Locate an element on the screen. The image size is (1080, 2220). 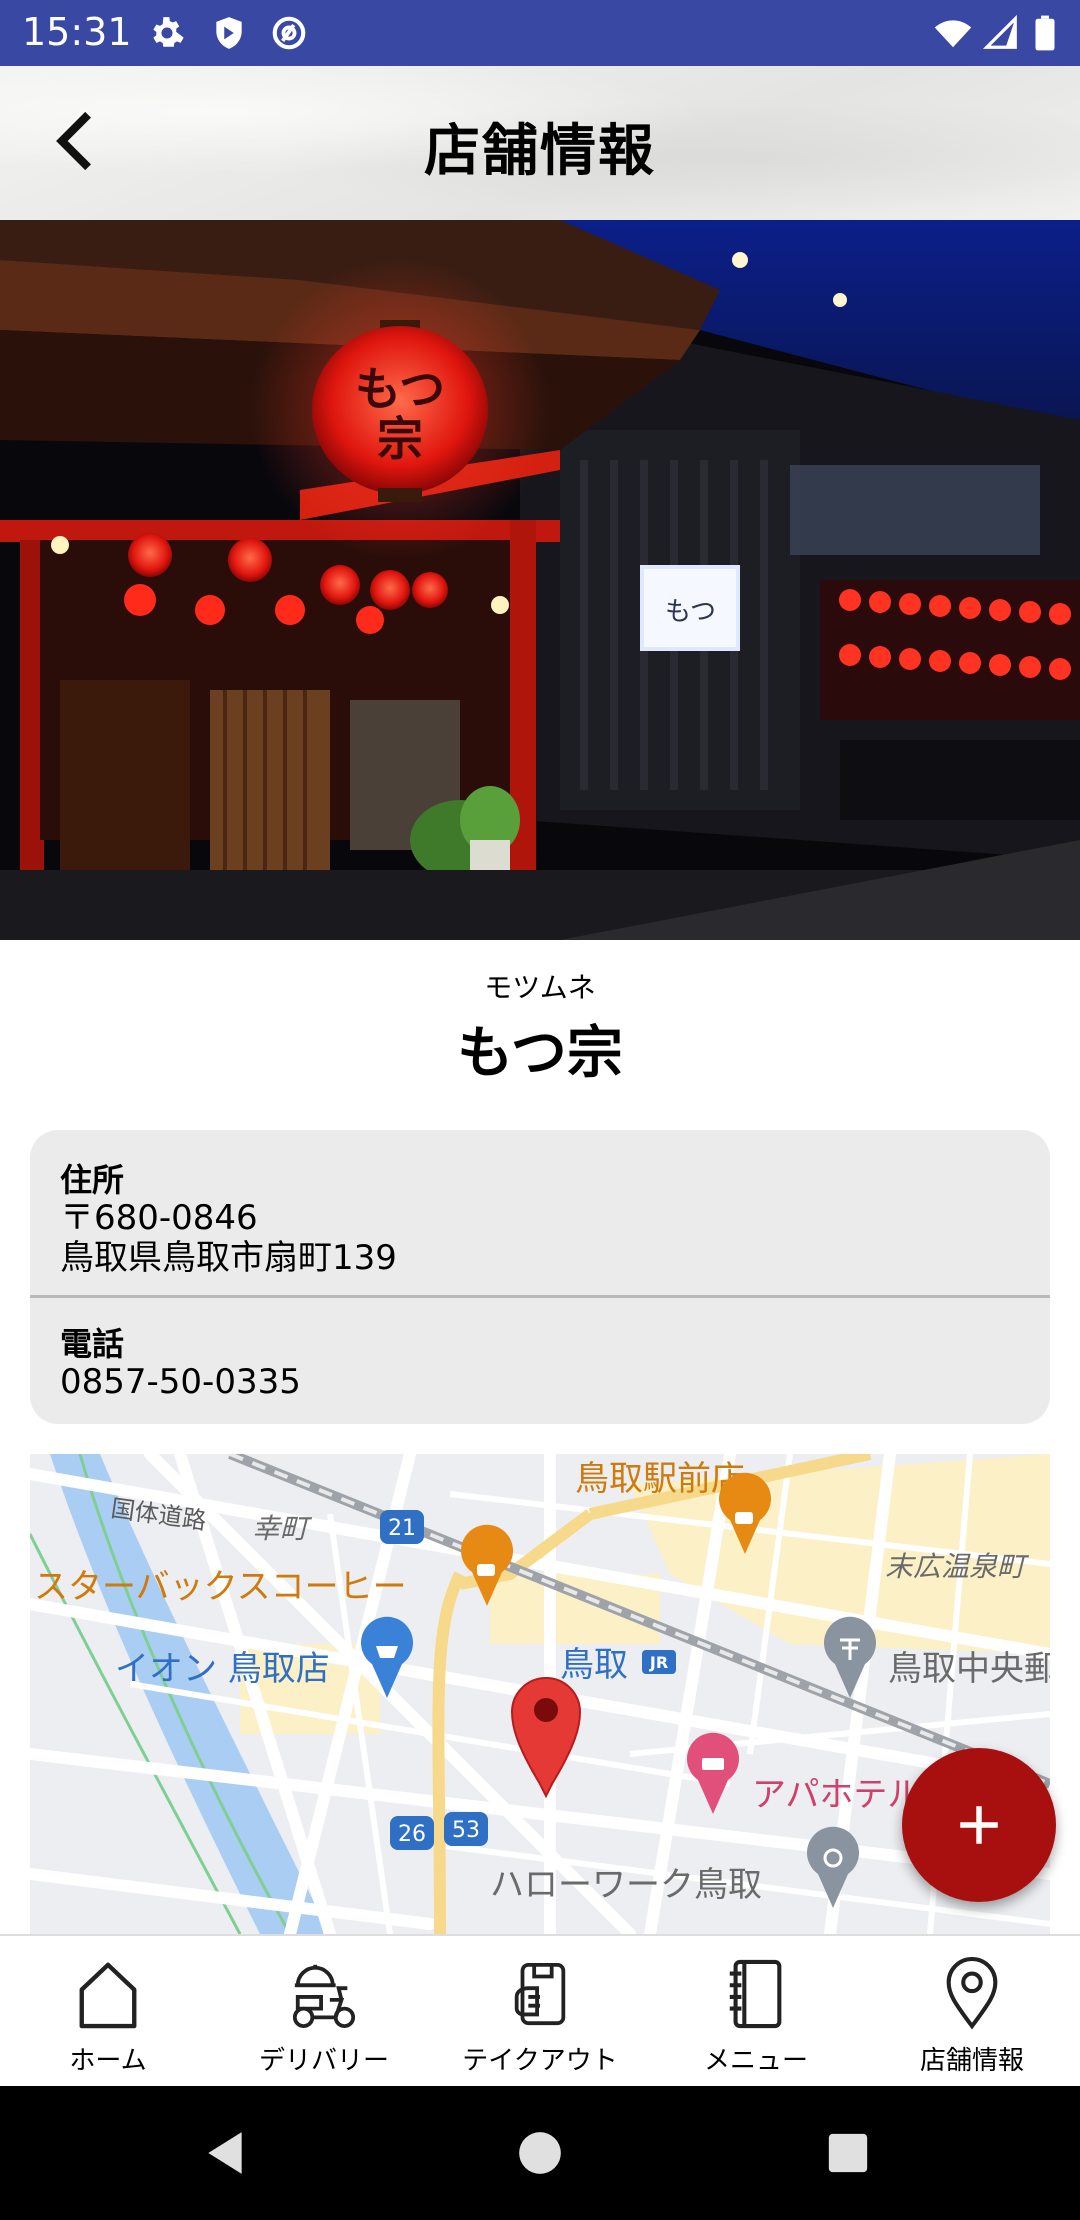
nav-label-takeout: テイクアウト is located at coordinates (540, 2061).